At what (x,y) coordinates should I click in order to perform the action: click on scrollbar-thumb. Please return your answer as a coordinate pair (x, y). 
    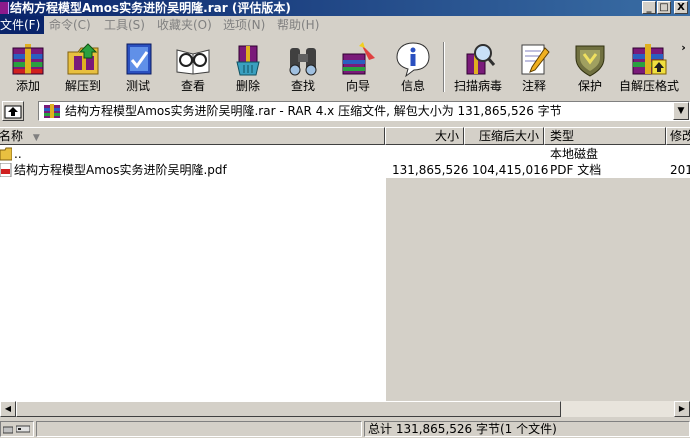
    Looking at the image, I should click on (288, 409).